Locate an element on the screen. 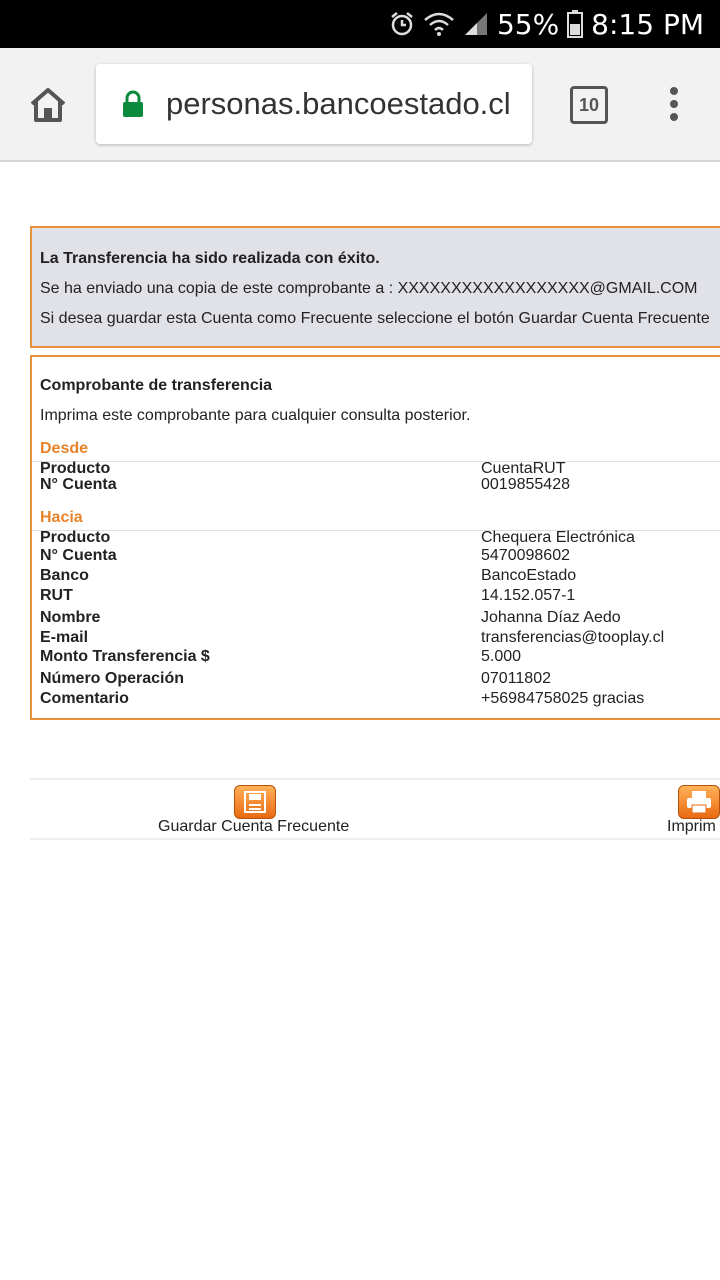 This screenshot has width=720, height=1280. battery-percent: 55% is located at coordinates (528, 24).